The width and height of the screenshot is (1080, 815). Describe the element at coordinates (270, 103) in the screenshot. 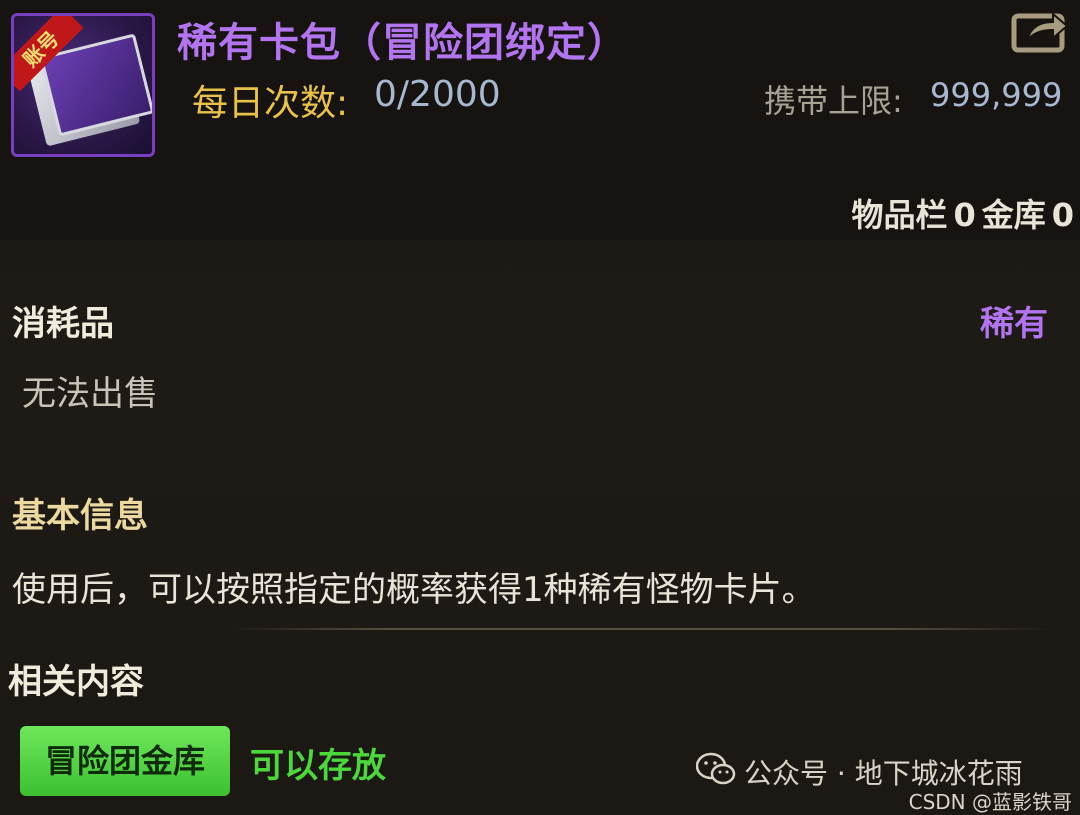

I see `daily-count-label: 每日次数:` at that location.